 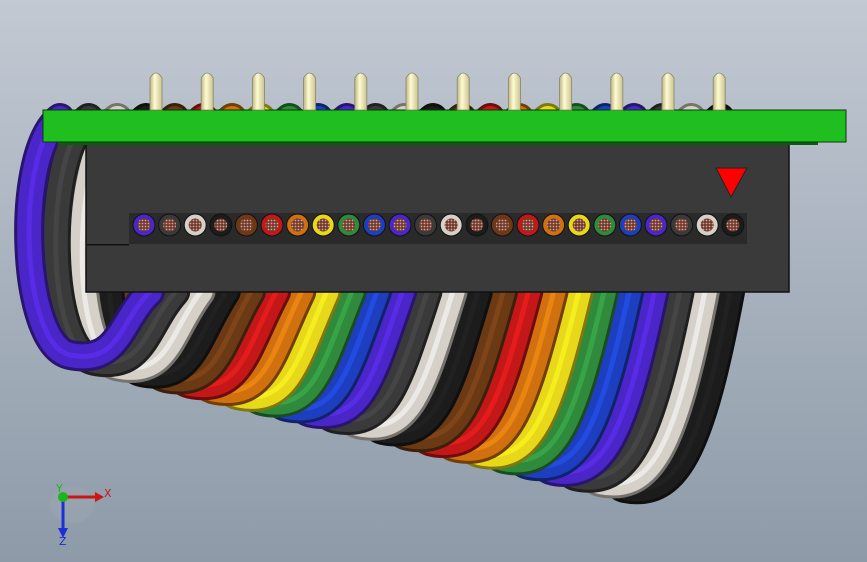 I want to click on axis-y-label: Y, so click(x=59, y=488).